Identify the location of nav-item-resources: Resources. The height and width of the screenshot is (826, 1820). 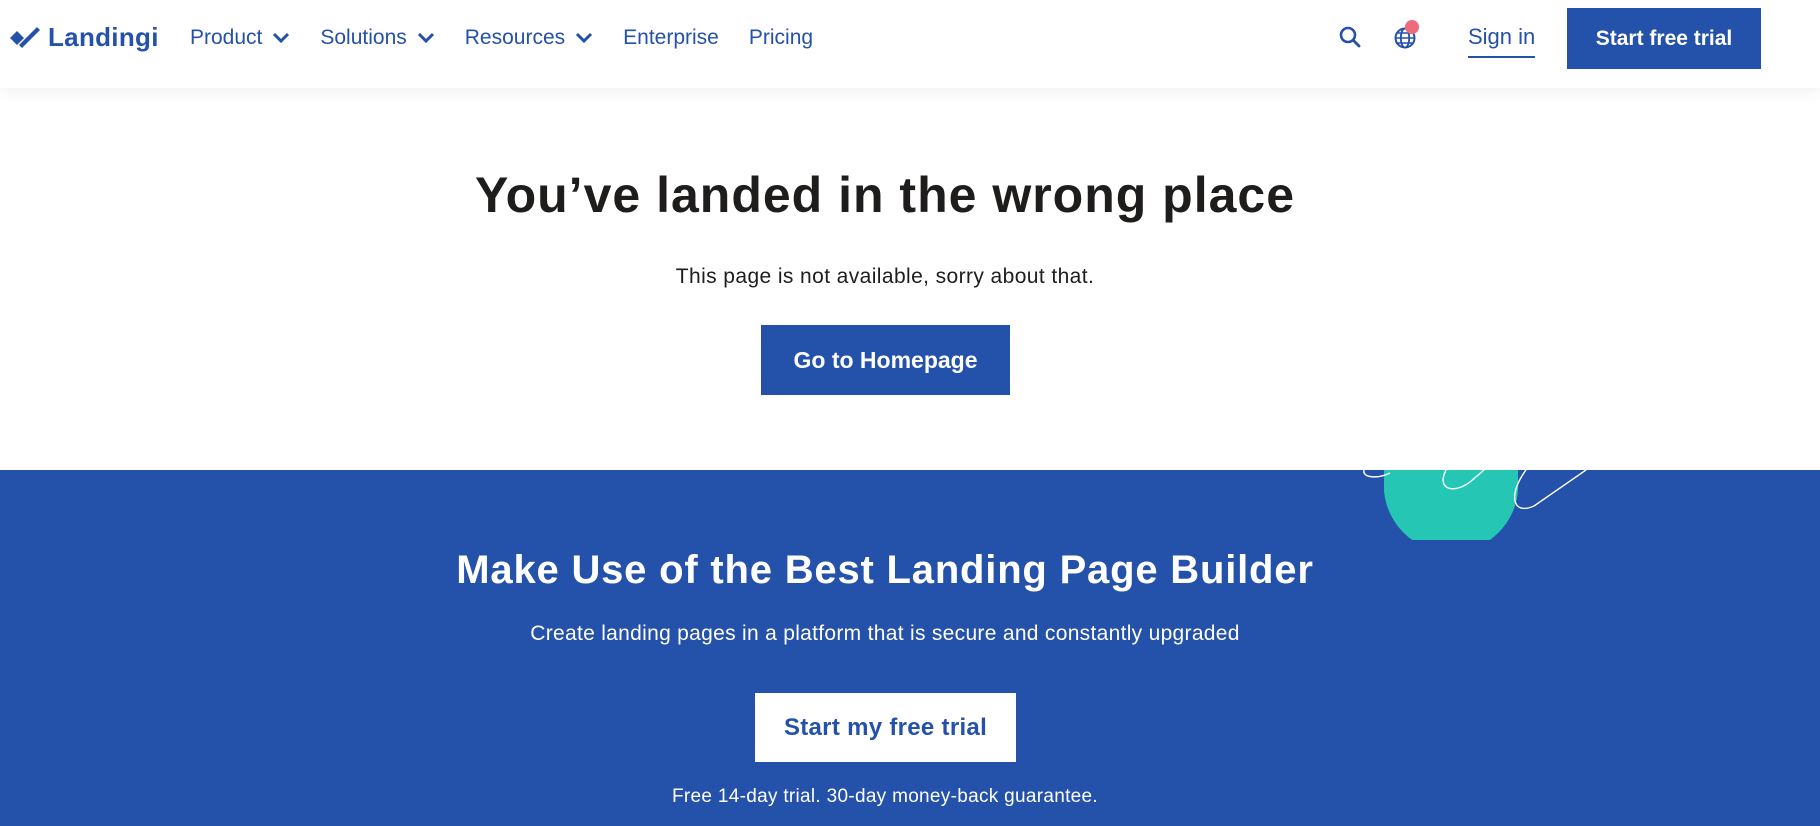
(529, 38).